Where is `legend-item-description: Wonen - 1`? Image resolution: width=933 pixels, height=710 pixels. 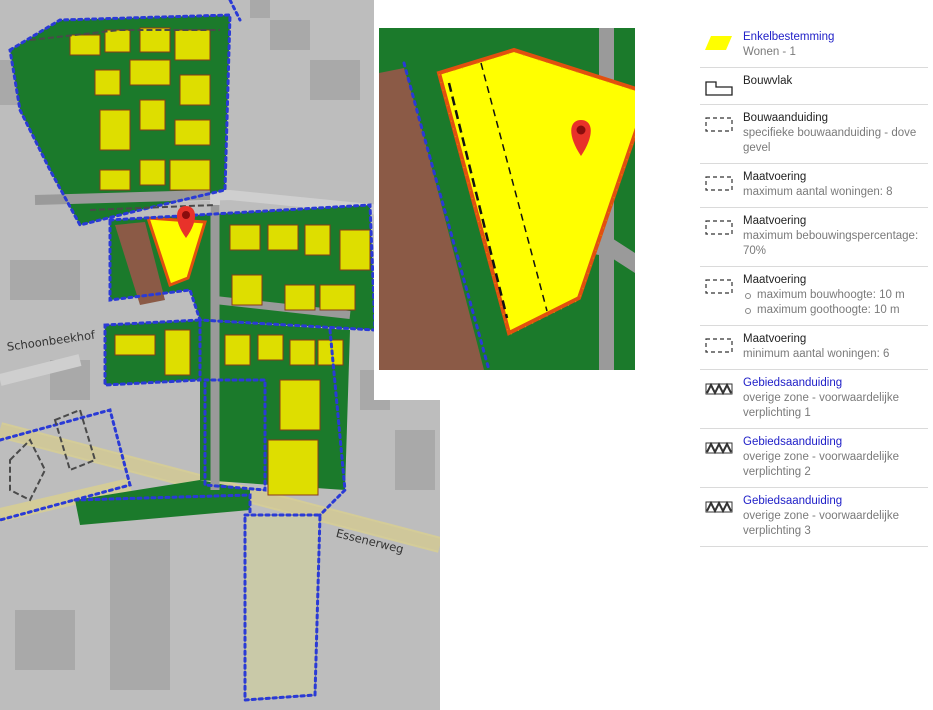 legend-item-description: Wonen - 1 is located at coordinates (769, 52).